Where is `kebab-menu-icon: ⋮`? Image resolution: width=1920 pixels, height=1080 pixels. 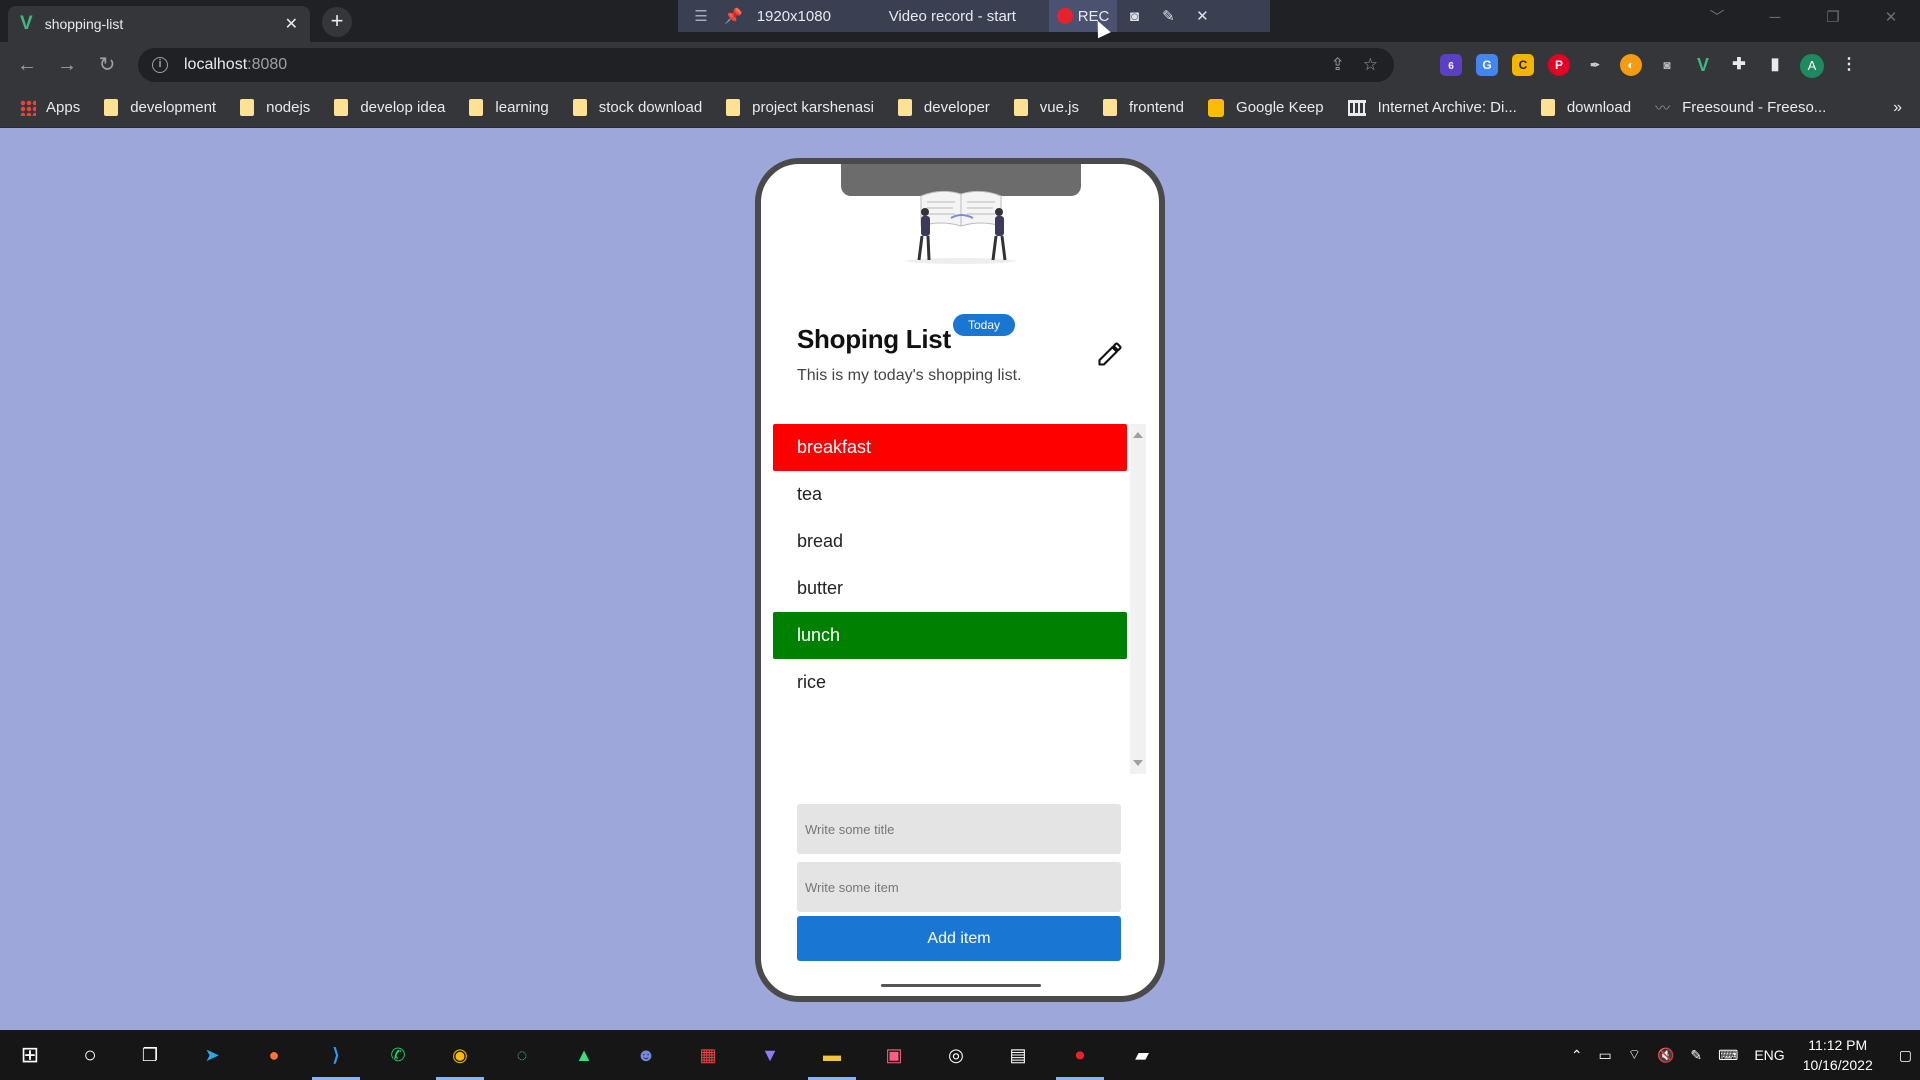 kebab-menu-icon: ⋮ is located at coordinates (1849, 65).